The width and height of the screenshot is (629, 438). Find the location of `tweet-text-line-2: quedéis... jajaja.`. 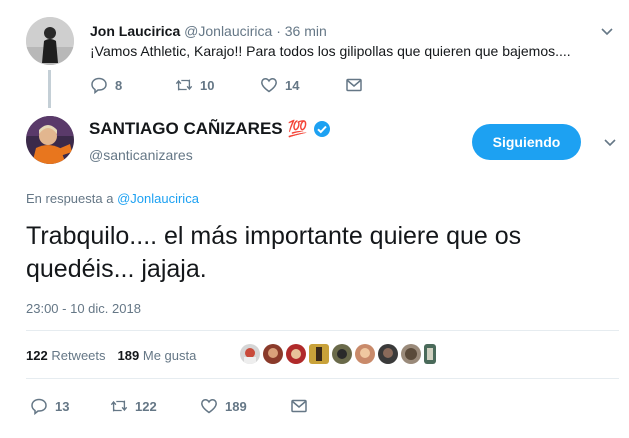

tweet-text-line-2: quedéis... jajaja. is located at coordinates (116, 269).